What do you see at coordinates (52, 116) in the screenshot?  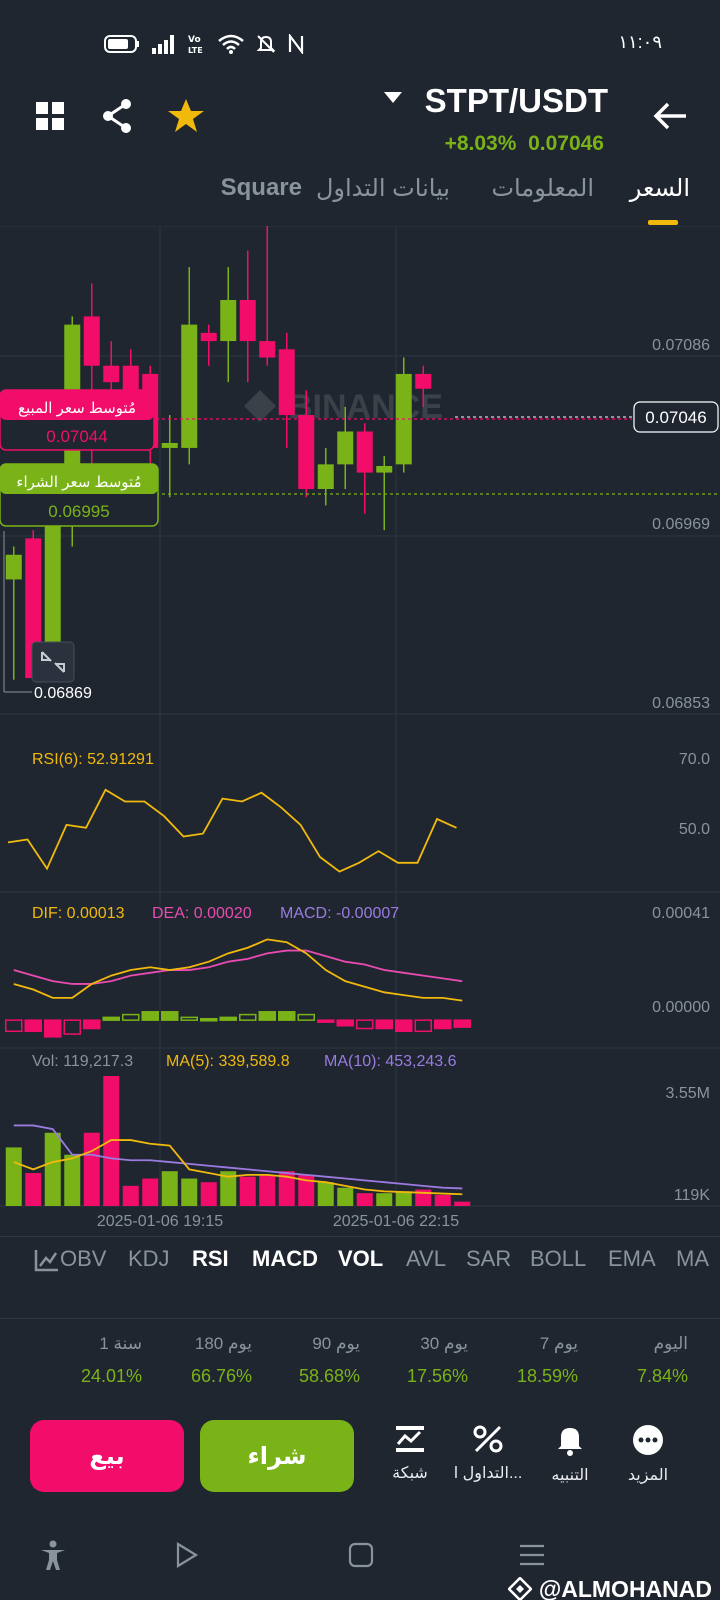 I see `grid-icon` at bounding box center [52, 116].